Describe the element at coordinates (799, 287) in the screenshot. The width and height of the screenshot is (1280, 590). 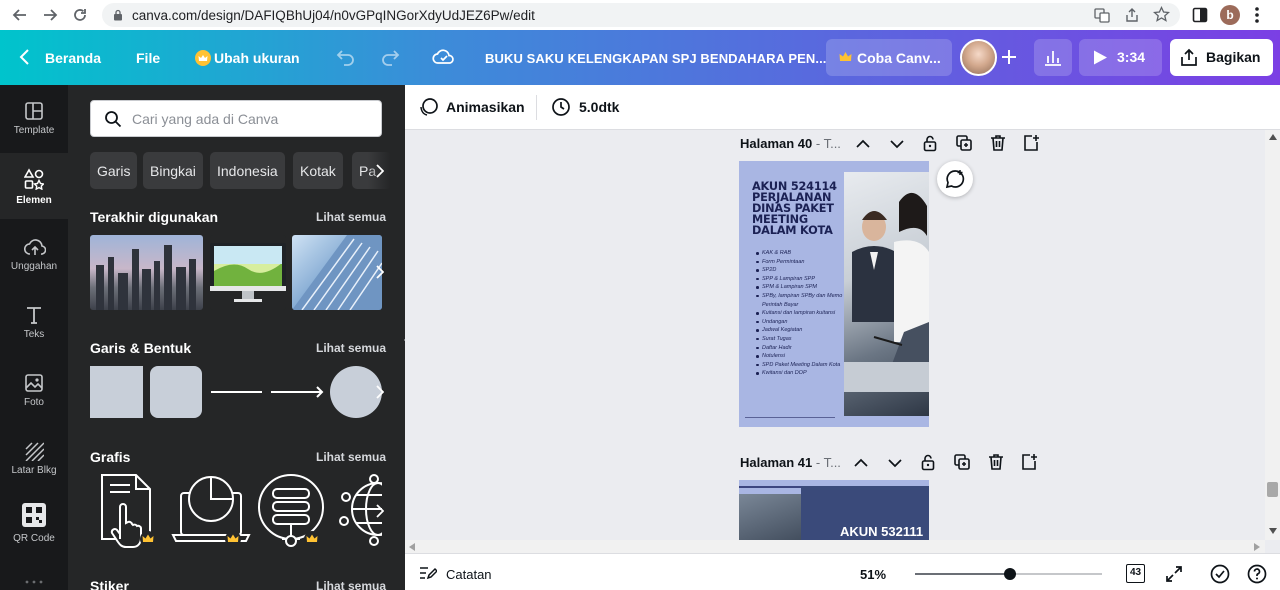
I see `list-item: SPM & Lampiran SPM` at that location.